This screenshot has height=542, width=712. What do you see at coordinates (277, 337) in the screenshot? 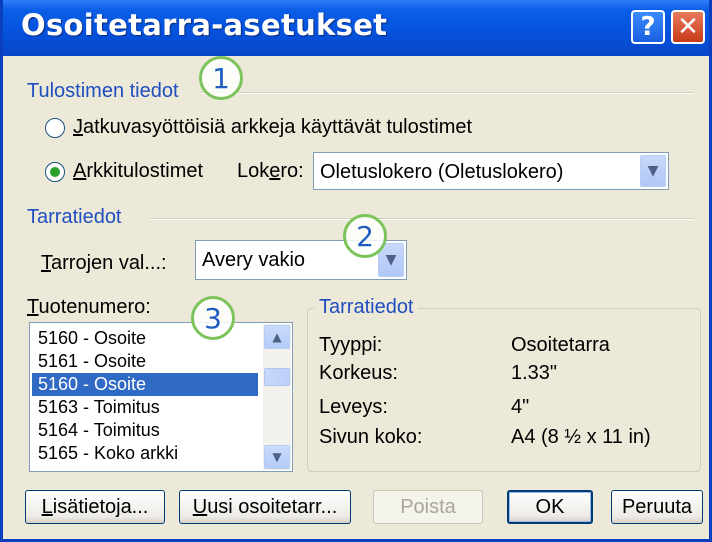
I see `scroll-up-icon: ▲` at bounding box center [277, 337].